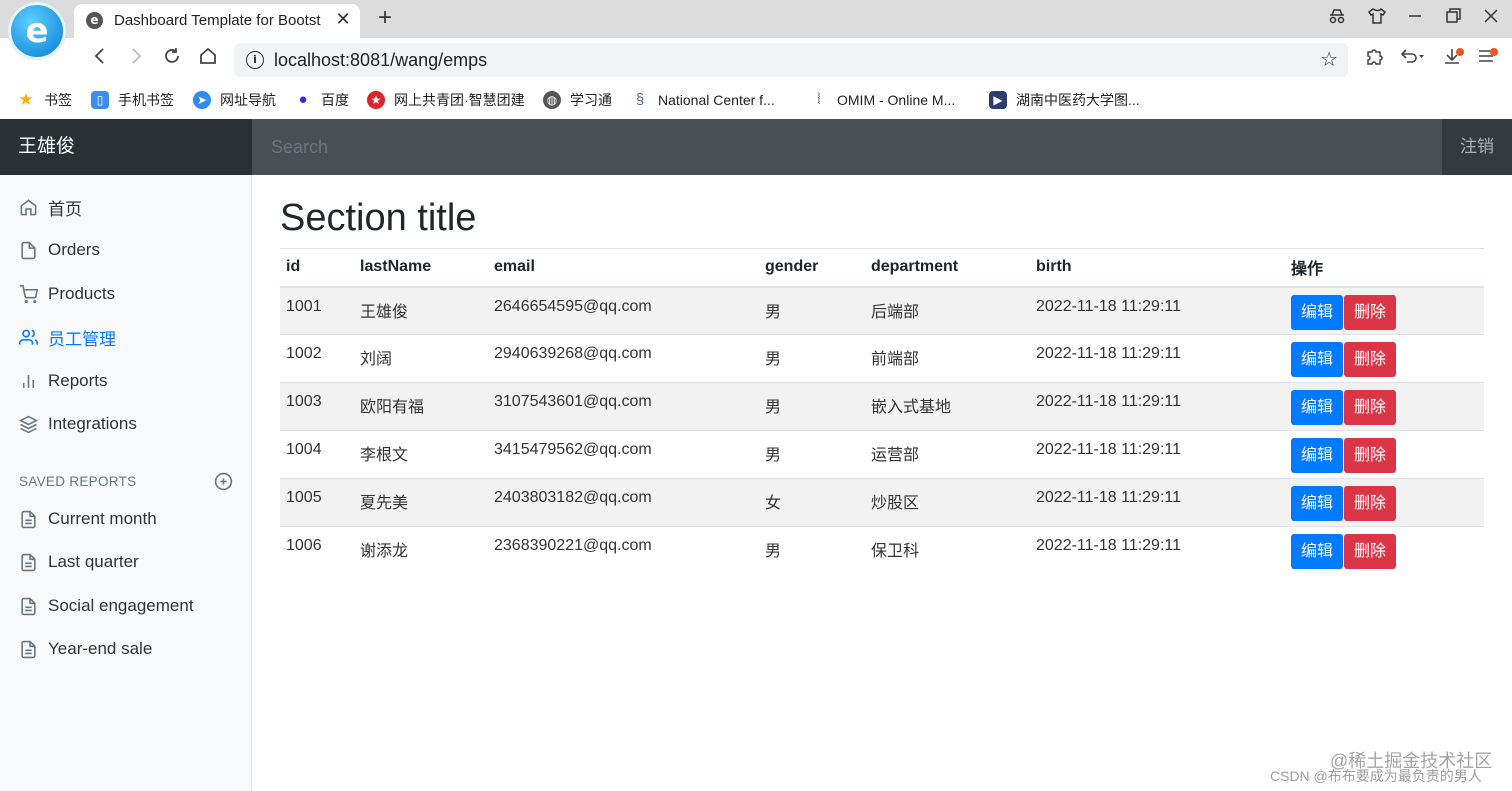 The image size is (1512, 791). What do you see at coordinates (125, 649) in the screenshot?
I see `saved-report-year-end-sale: Year-end sale` at bounding box center [125, 649].